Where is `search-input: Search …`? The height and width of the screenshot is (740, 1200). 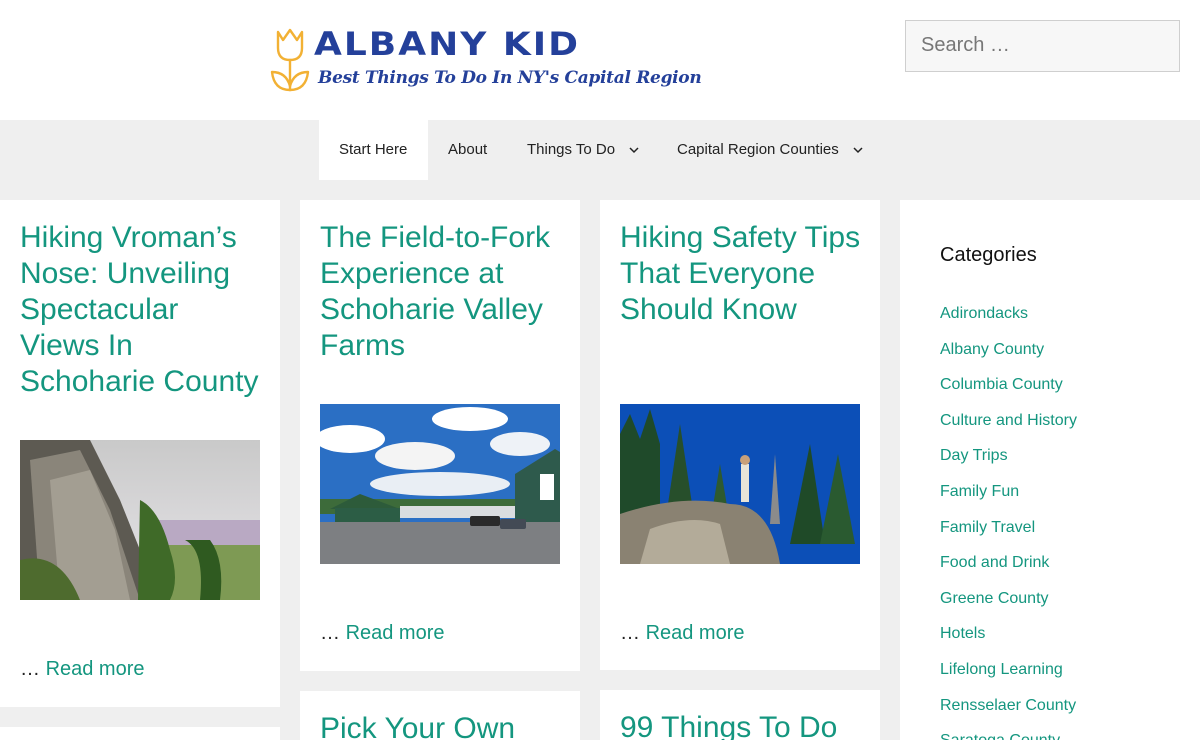
search-input: Search … is located at coordinates (1042, 46).